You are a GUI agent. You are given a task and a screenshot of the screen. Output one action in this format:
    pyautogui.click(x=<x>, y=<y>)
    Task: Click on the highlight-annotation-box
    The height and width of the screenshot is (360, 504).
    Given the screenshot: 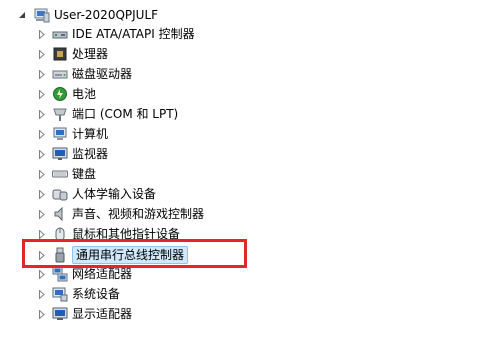 What is the action you would take?
    pyautogui.click(x=134, y=253)
    